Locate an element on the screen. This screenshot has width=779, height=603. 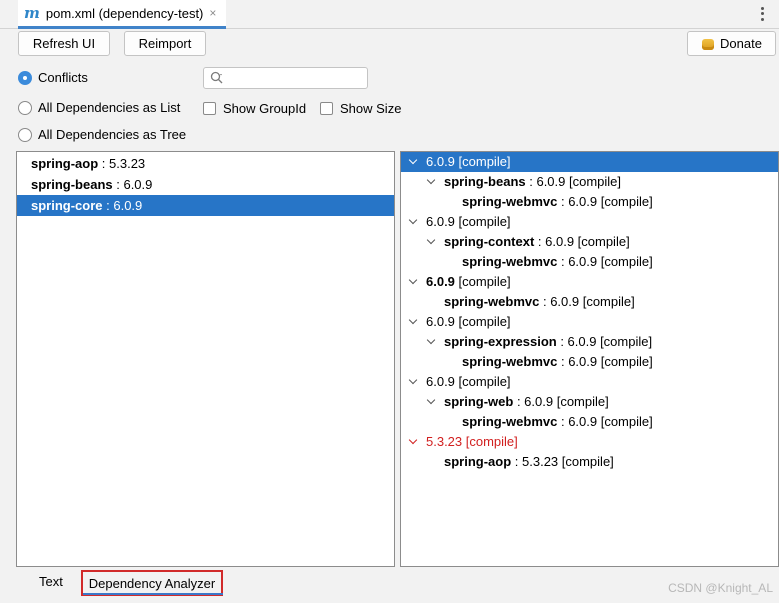
node-version: [compile] is located at coordinates (482, 281).